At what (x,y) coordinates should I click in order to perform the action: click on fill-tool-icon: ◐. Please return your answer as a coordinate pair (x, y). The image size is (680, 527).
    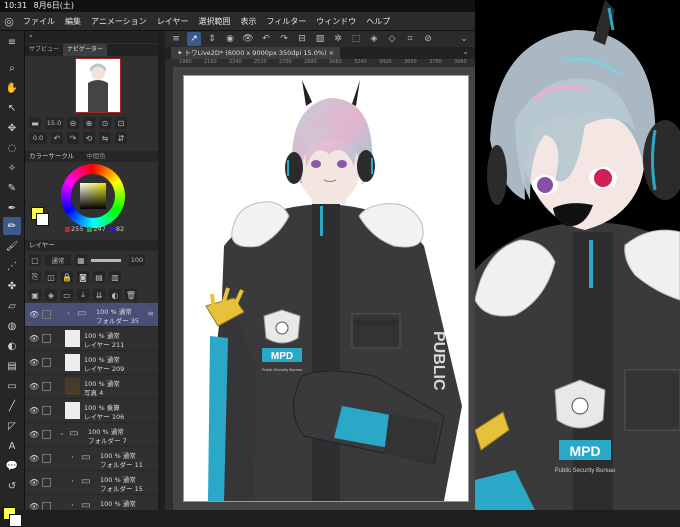
    Looking at the image, I should click on (12, 346).